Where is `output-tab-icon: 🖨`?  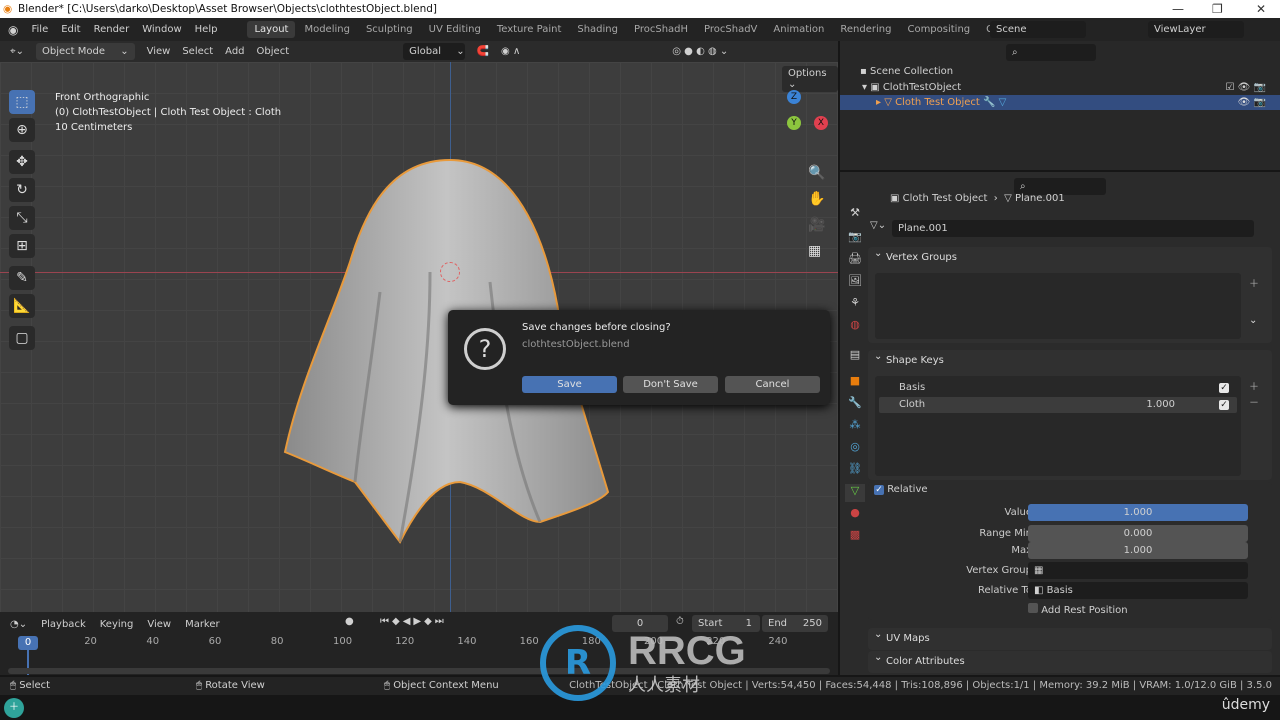
output-tab-icon: 🖨 is located at coordinates (855, 261).